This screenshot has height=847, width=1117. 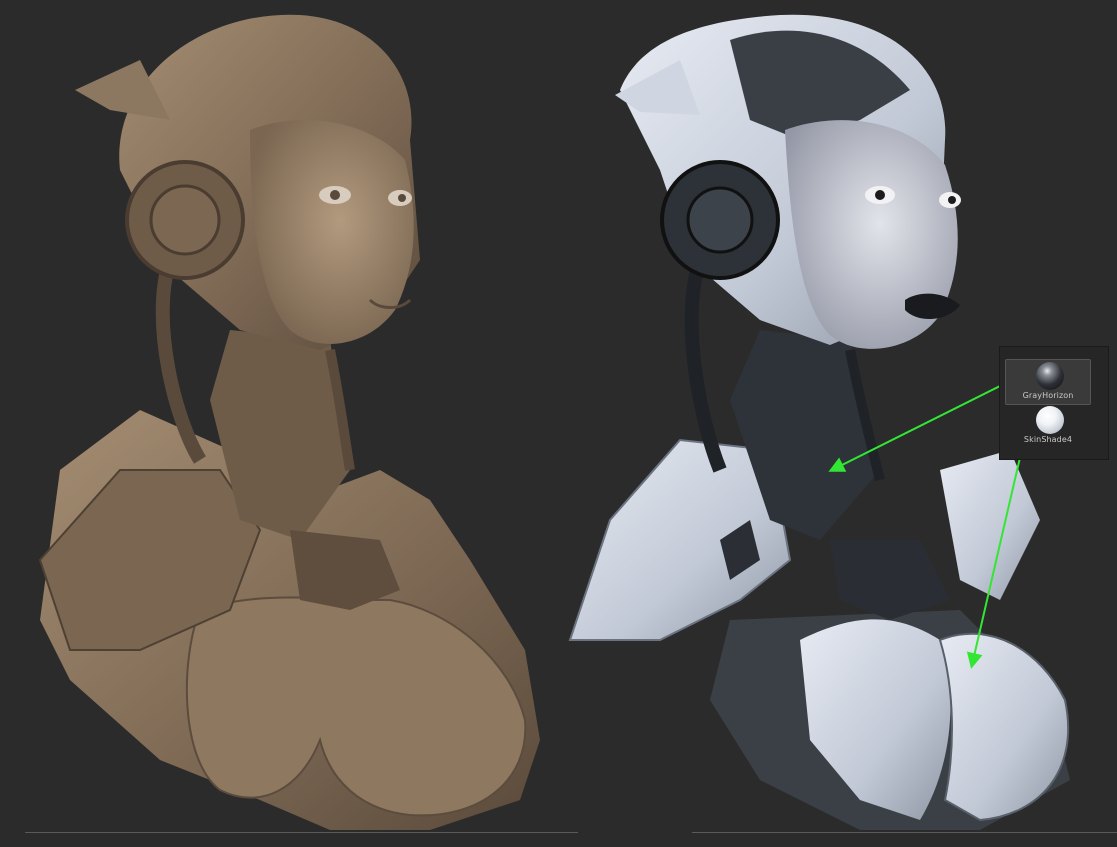 I want to click on matcap-ball-dark-icon, so click(x=1050, y=376).